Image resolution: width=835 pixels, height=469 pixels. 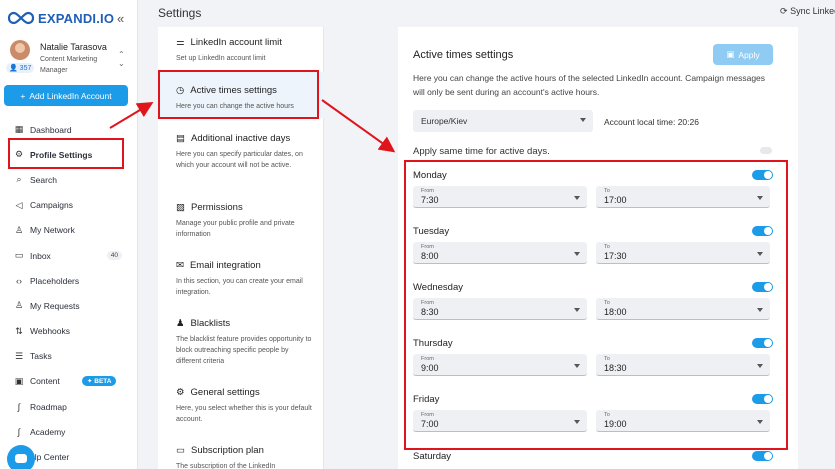 I want to click on arrow-to-active-times, so click(x=131, y=115).